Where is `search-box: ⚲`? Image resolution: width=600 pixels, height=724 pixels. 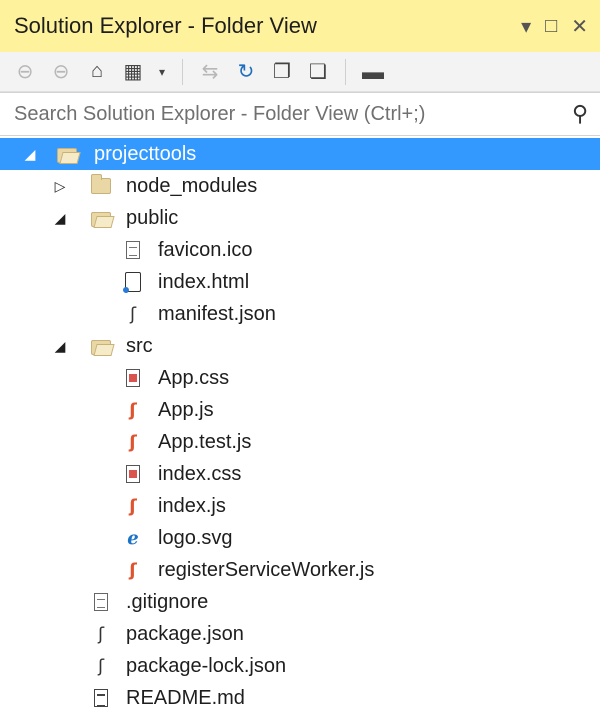
search-box: ⚲ is located at coordinates (300, 114).